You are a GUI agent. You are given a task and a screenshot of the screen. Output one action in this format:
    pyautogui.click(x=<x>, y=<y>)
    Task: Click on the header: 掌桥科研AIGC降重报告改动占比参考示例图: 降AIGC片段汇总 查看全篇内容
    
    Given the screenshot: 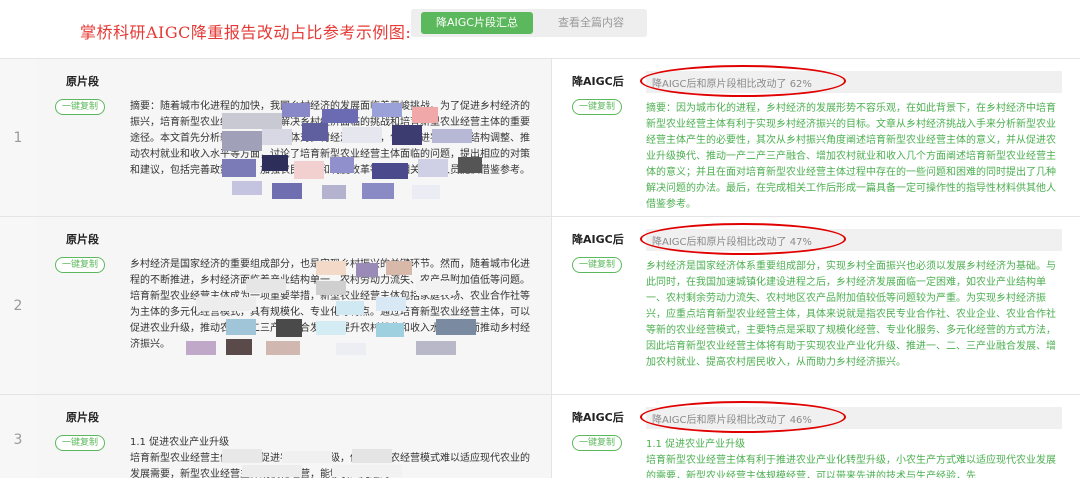 What is the action you would take?
    pyautogui.click(x=540, y=29)
    